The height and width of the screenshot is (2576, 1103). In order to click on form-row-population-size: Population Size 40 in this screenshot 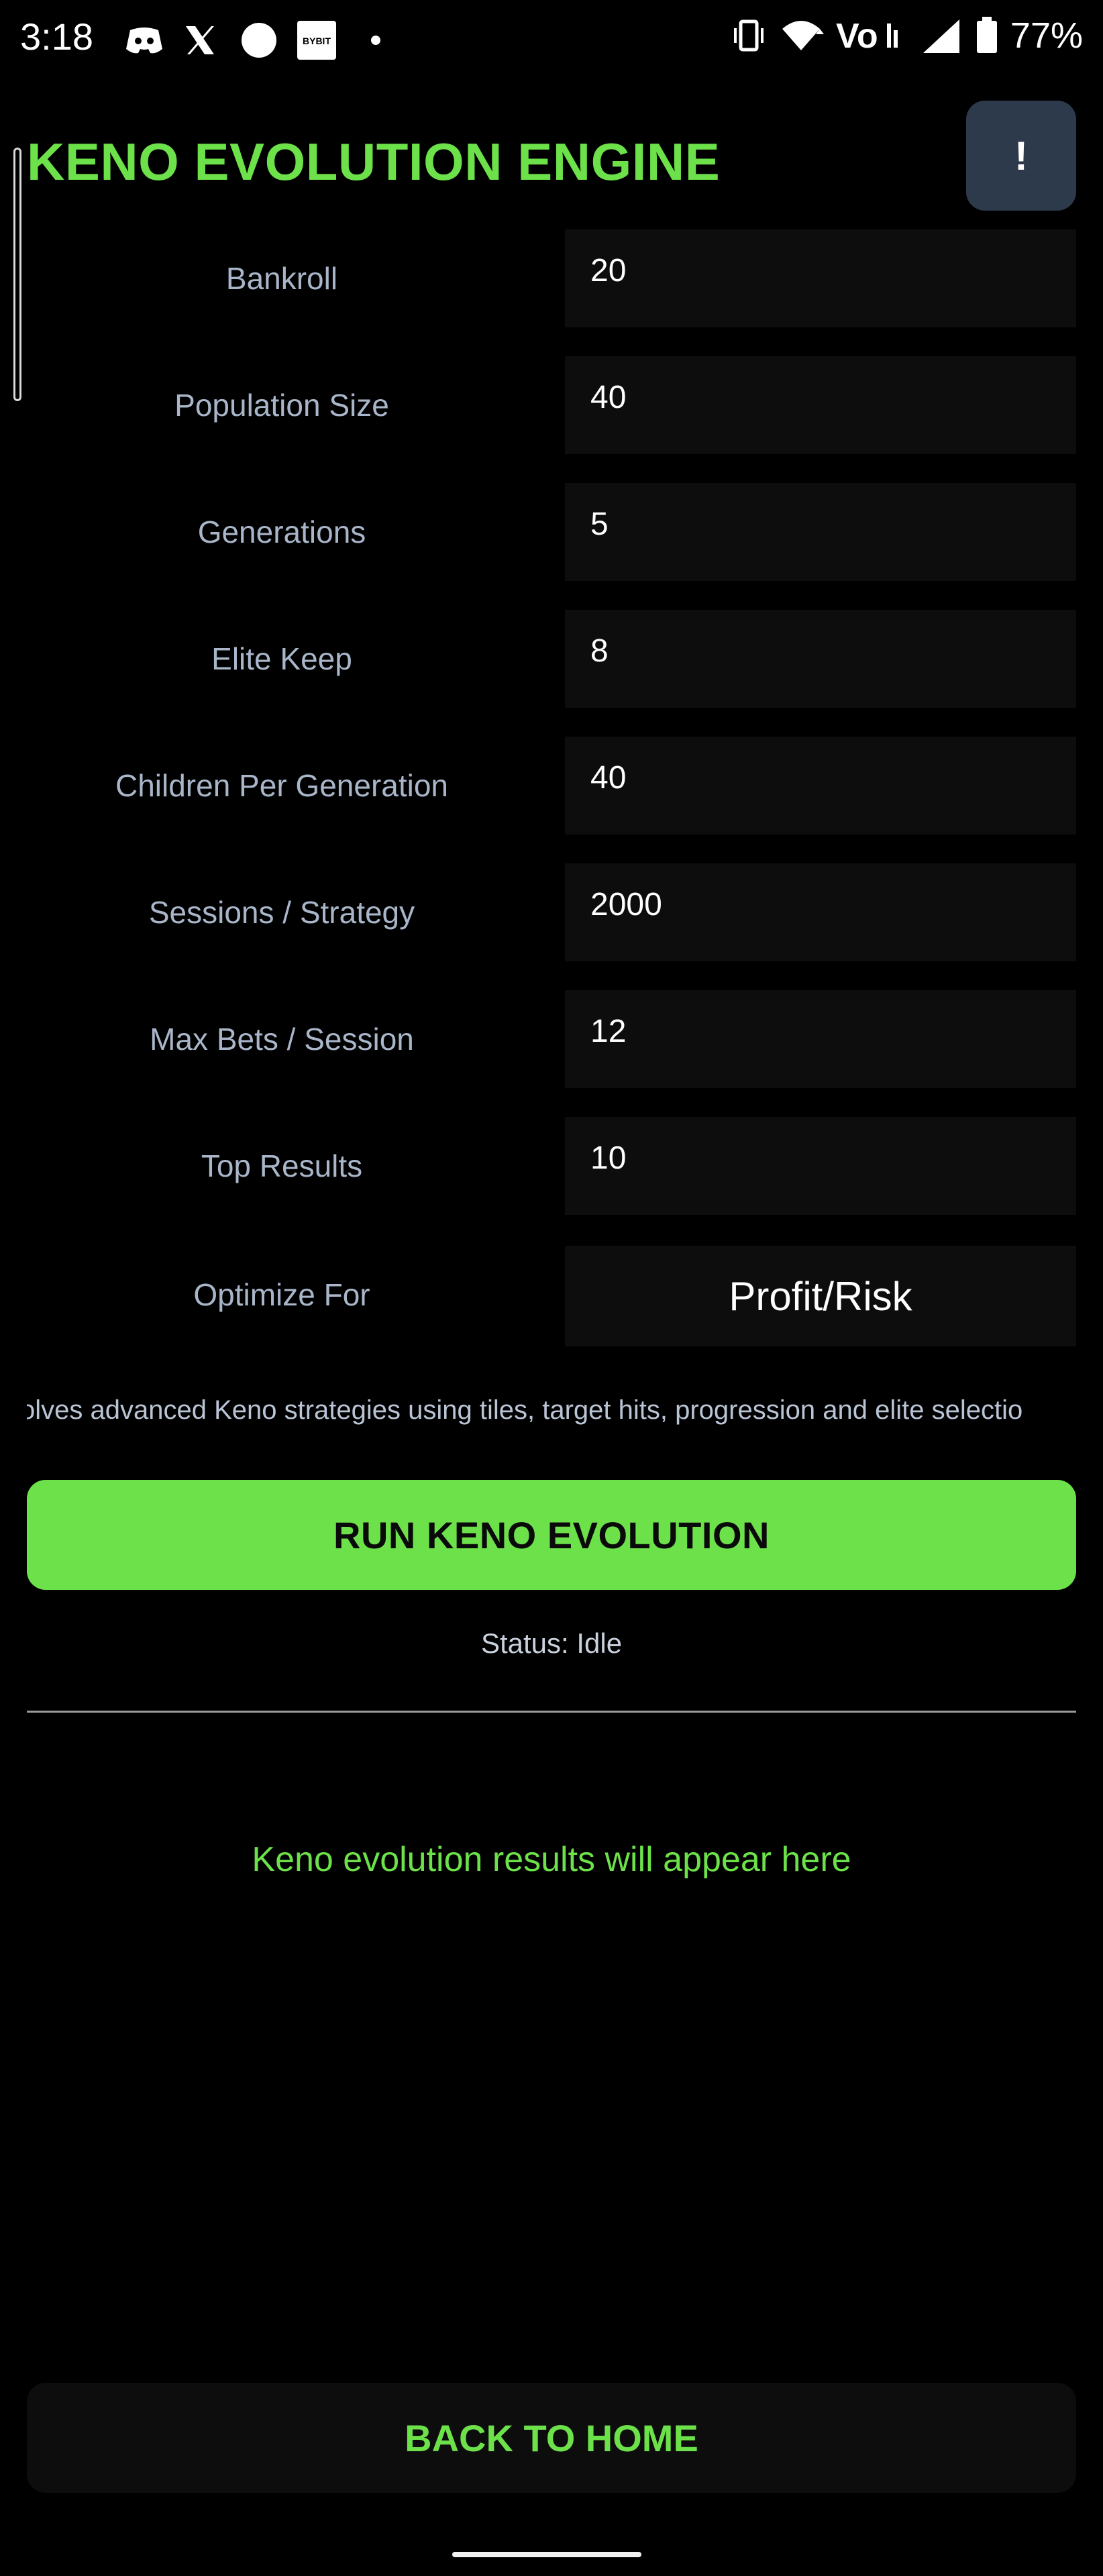, I will do `click(551, 405)`.